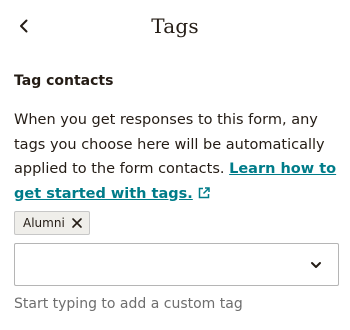 Image resolution: width=350 pixels, height=330 pixels. I want to click on tag-select, so click(176, 264).